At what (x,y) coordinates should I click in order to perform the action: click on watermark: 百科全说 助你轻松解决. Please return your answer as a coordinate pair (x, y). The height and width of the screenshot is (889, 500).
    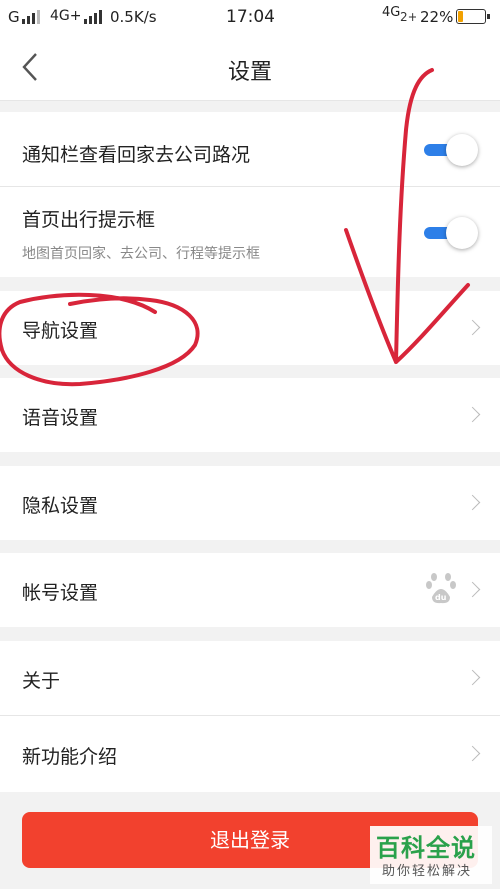
    Looking at the image, I should click on (431, 855).